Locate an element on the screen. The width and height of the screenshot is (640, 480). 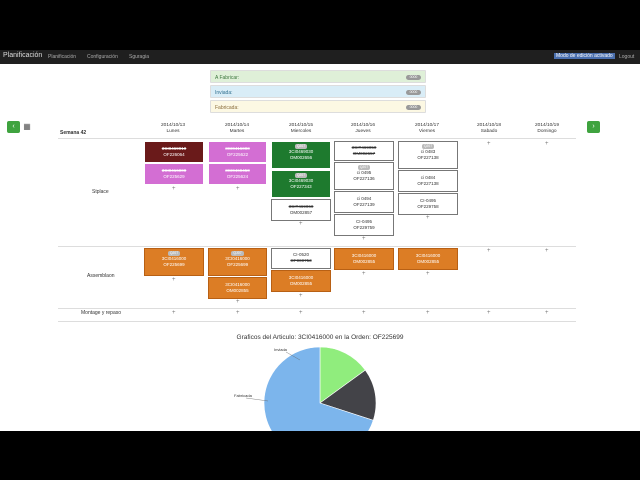
row-label-stplace: Stplace is located at coordinates (100, 192).